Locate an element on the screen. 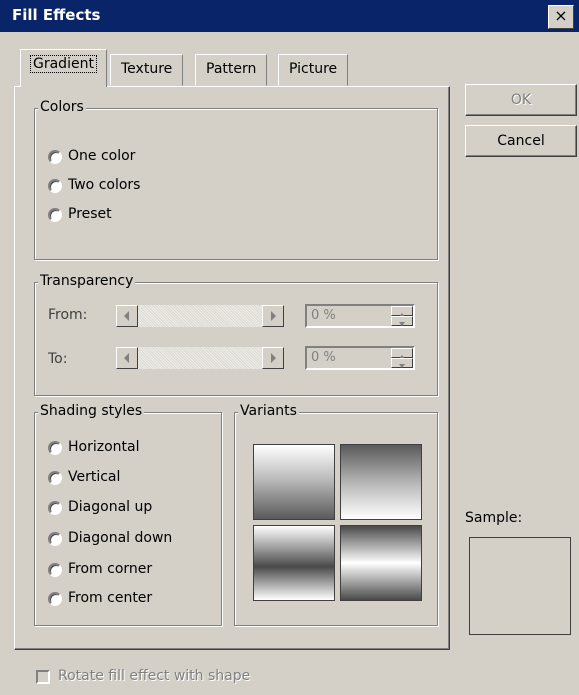 The image size is (579, 695). ok-button-label: OK is located at coordinates (521, 100).